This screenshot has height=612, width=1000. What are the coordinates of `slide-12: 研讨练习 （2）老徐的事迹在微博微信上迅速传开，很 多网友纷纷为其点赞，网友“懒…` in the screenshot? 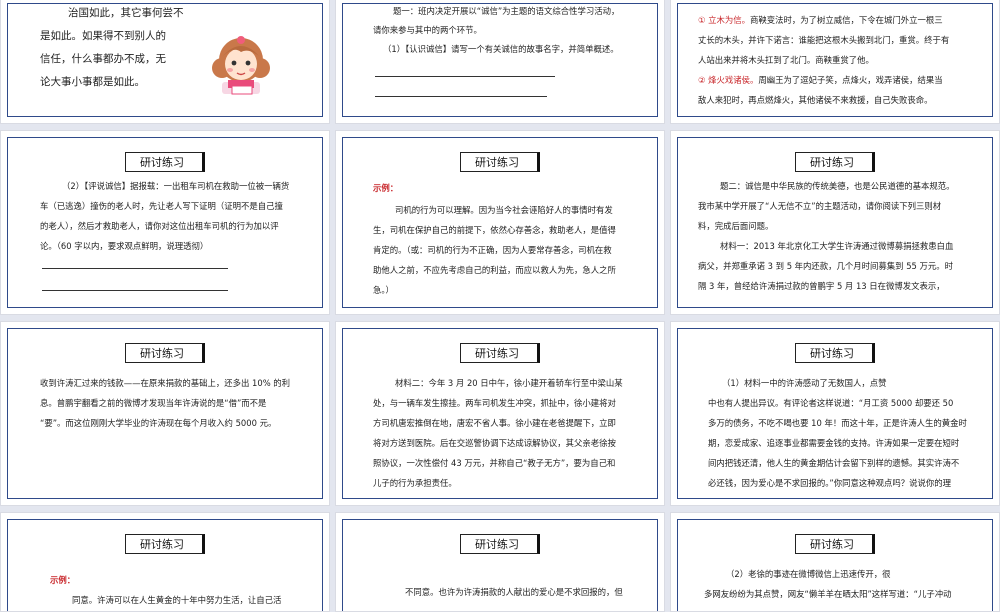 It's located at (835, 562).